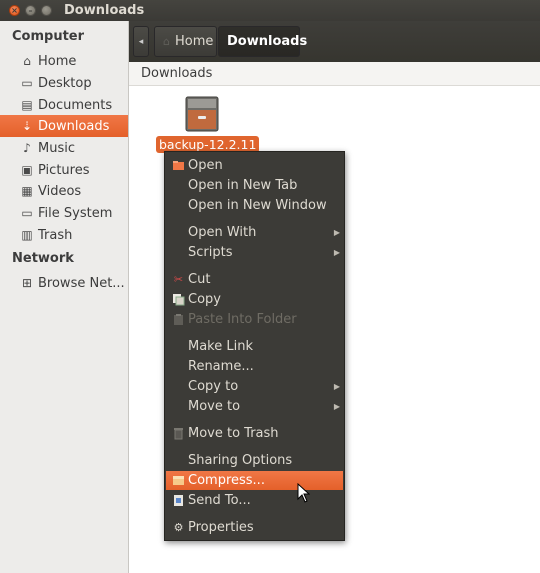 The image size is (540, 573). I want to click on sidebar-item-label: Home, so click(57, 61).